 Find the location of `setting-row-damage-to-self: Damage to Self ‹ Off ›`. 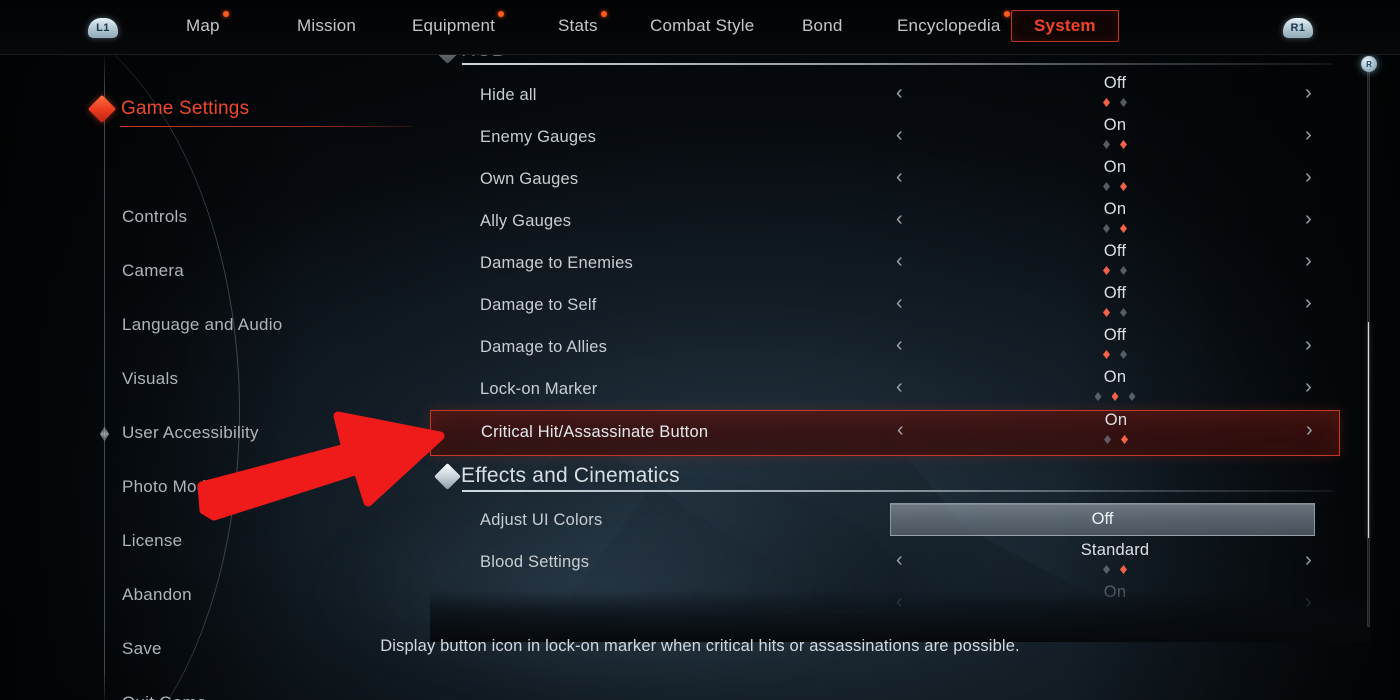

setting-row-damage-to-self: Damage to Self ‹ Off › is located at coordinates (885, 306).